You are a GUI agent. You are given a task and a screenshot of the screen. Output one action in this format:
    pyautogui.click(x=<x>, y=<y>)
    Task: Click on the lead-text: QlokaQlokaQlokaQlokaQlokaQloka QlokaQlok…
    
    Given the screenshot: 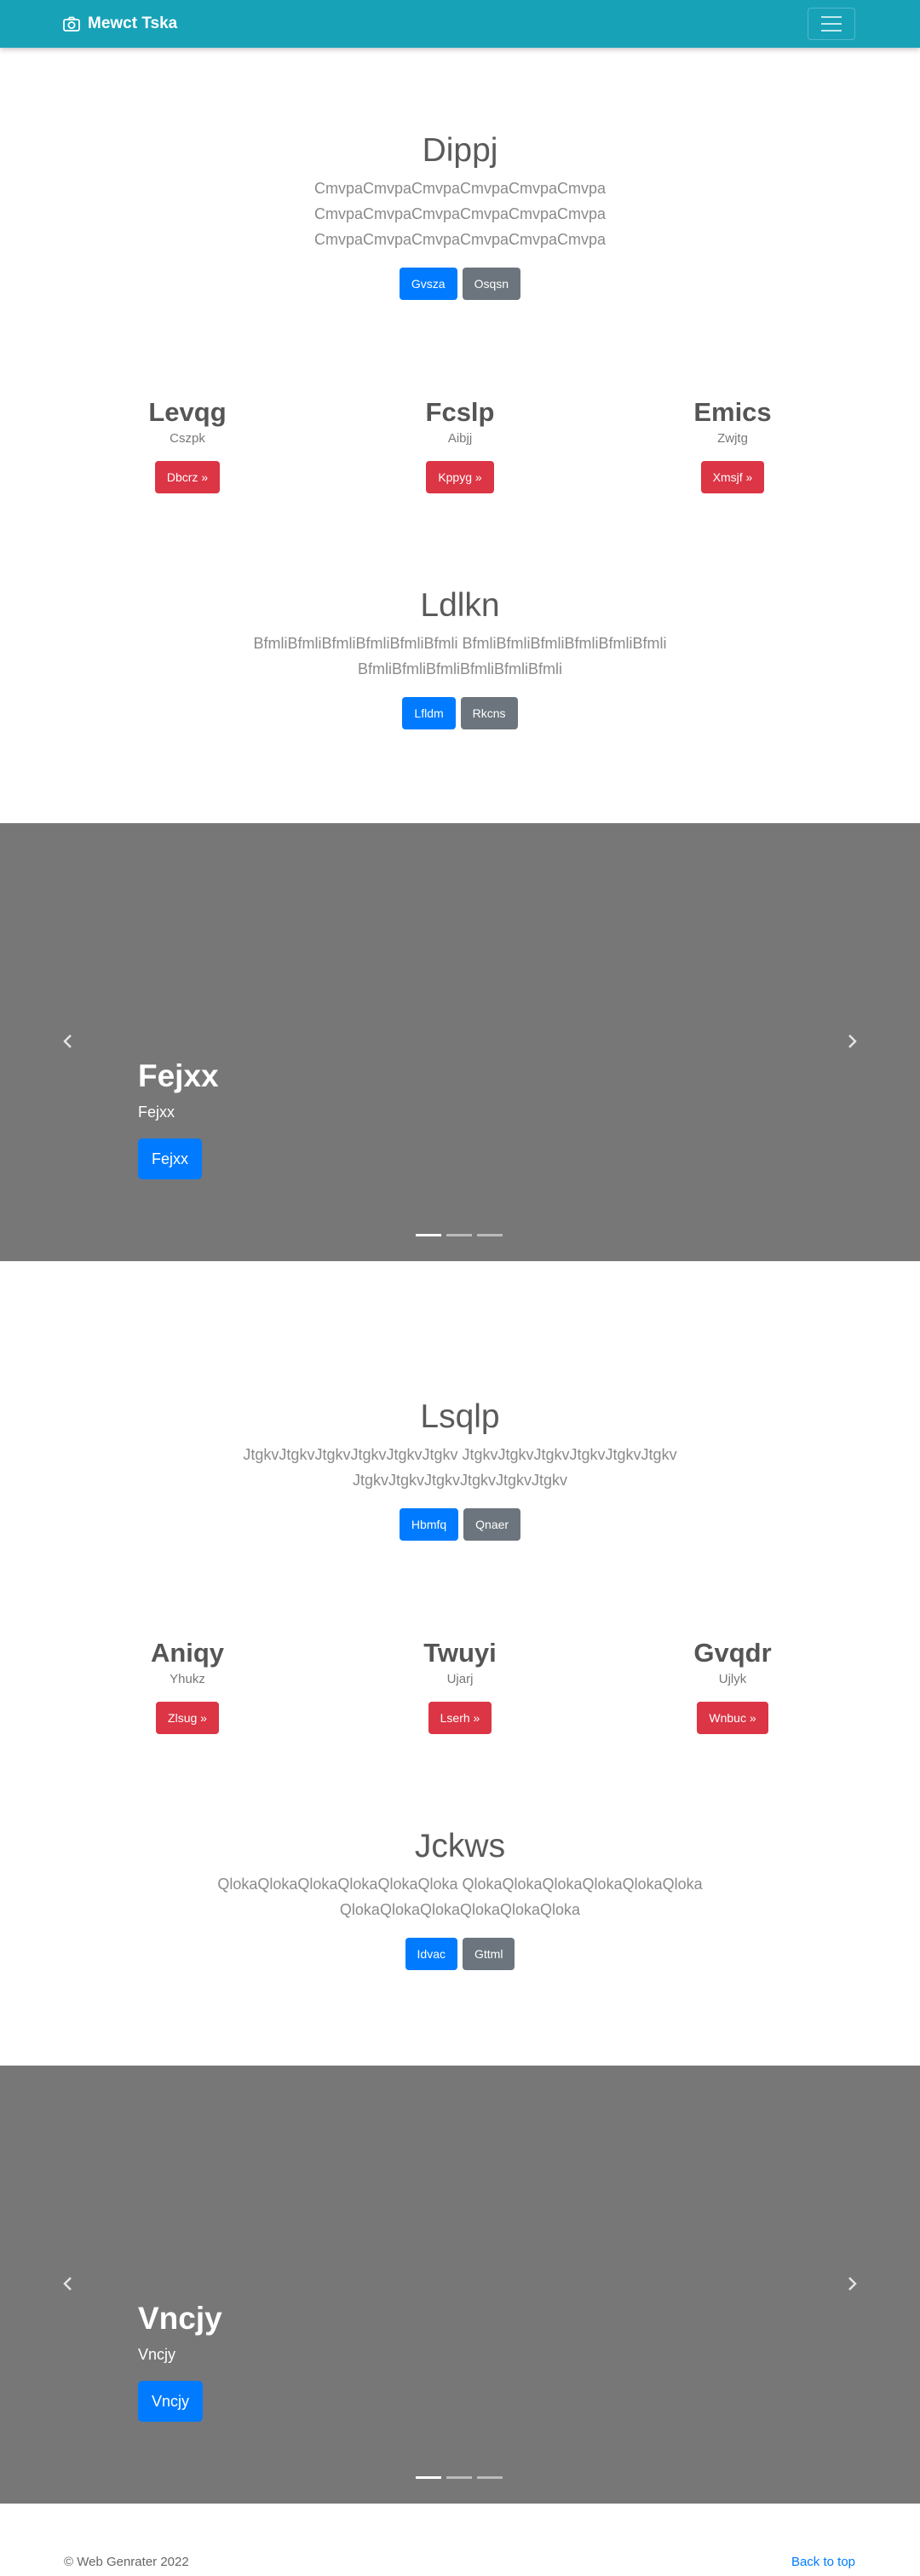 What is the action you would take?
    pyautogui.click(x=460, y=1884)
    